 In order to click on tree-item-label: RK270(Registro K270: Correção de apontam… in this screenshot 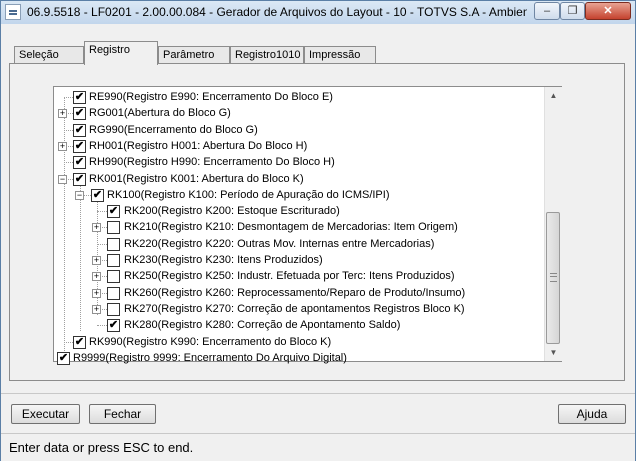, I will do `click(294, 309)`.